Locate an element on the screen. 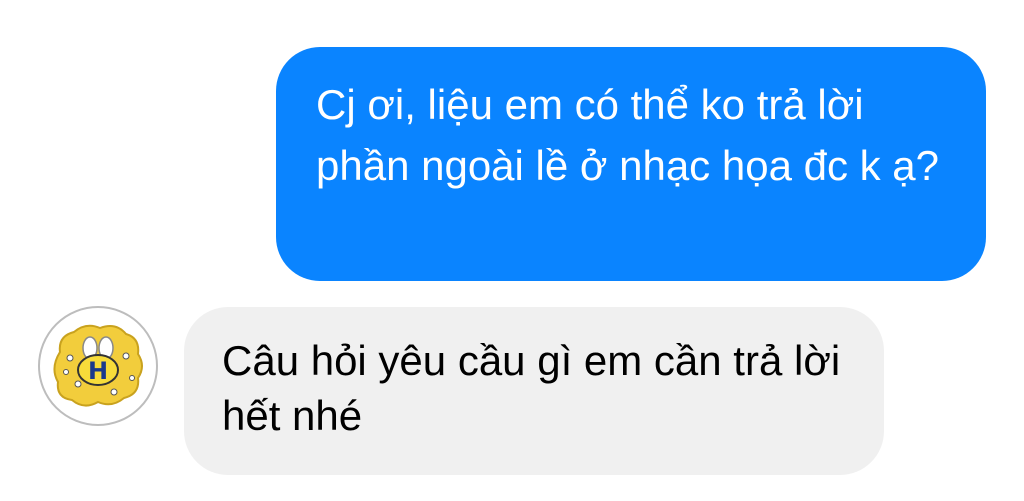 Image resolution: width=1024 pixels, height=501 pixels. avatar-letter: H is located at coordinates (98, 371).